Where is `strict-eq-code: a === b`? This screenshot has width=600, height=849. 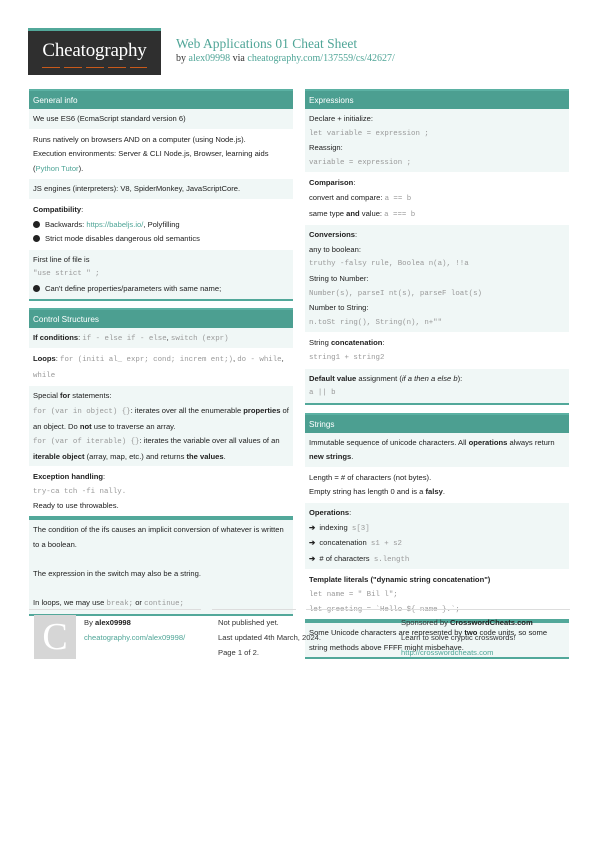
strict-eq-code: a === b is located at coordinates (400, 214).